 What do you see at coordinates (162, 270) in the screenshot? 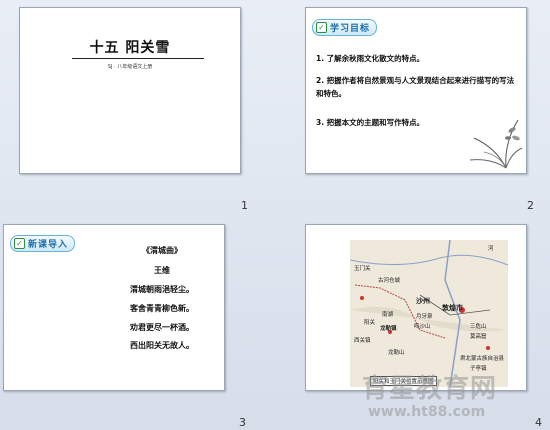
I see `poem-author: 王维` at bounding box center [162, 270].